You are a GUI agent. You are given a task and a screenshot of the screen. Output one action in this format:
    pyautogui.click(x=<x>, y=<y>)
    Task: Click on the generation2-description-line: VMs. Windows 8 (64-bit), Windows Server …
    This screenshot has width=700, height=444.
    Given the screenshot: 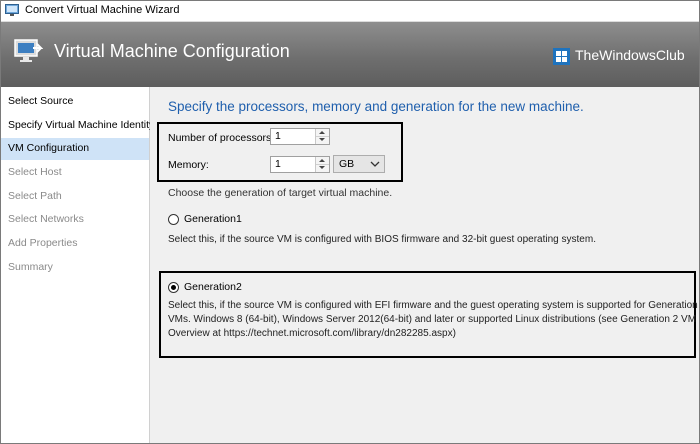 What is the action you would take?
    pyautogui.click(x=432, y=319)
    